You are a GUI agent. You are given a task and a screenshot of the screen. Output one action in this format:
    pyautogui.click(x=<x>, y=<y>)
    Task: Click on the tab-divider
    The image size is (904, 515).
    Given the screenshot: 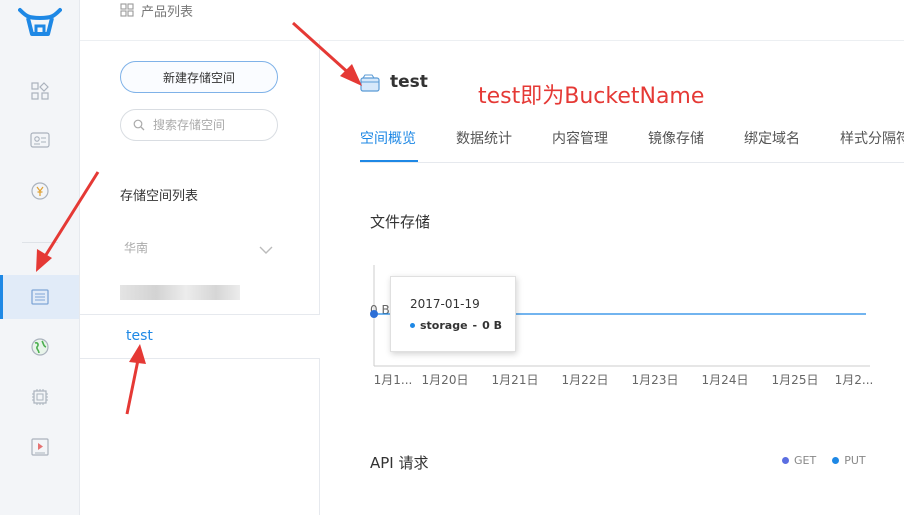 What is the action you would take?
    pyautogui.click(x=632, y=162)
    